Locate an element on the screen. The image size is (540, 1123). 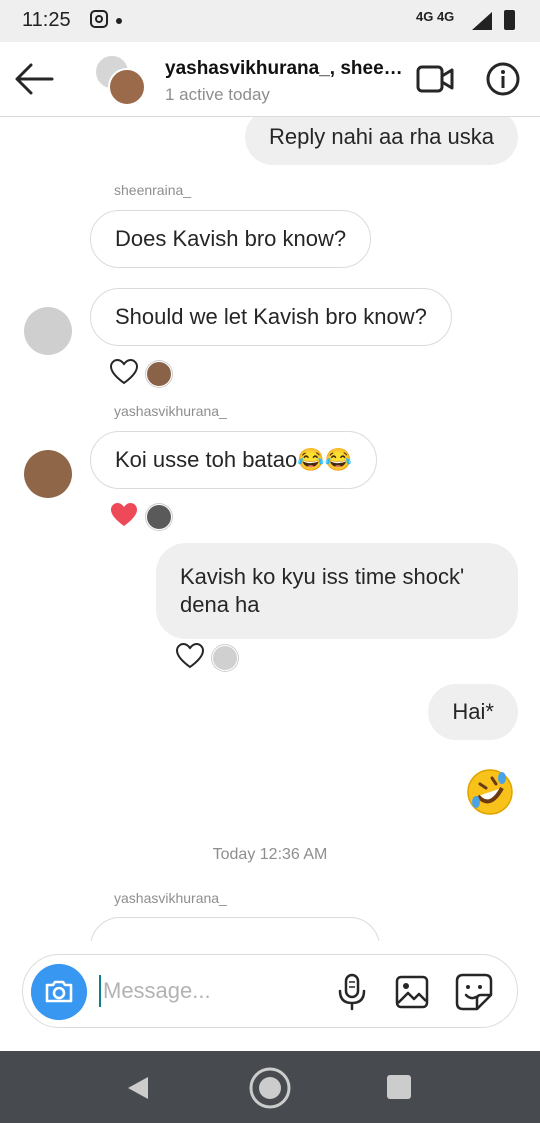
sender-name: sheenraina_ is located at coordinates (153, 190).